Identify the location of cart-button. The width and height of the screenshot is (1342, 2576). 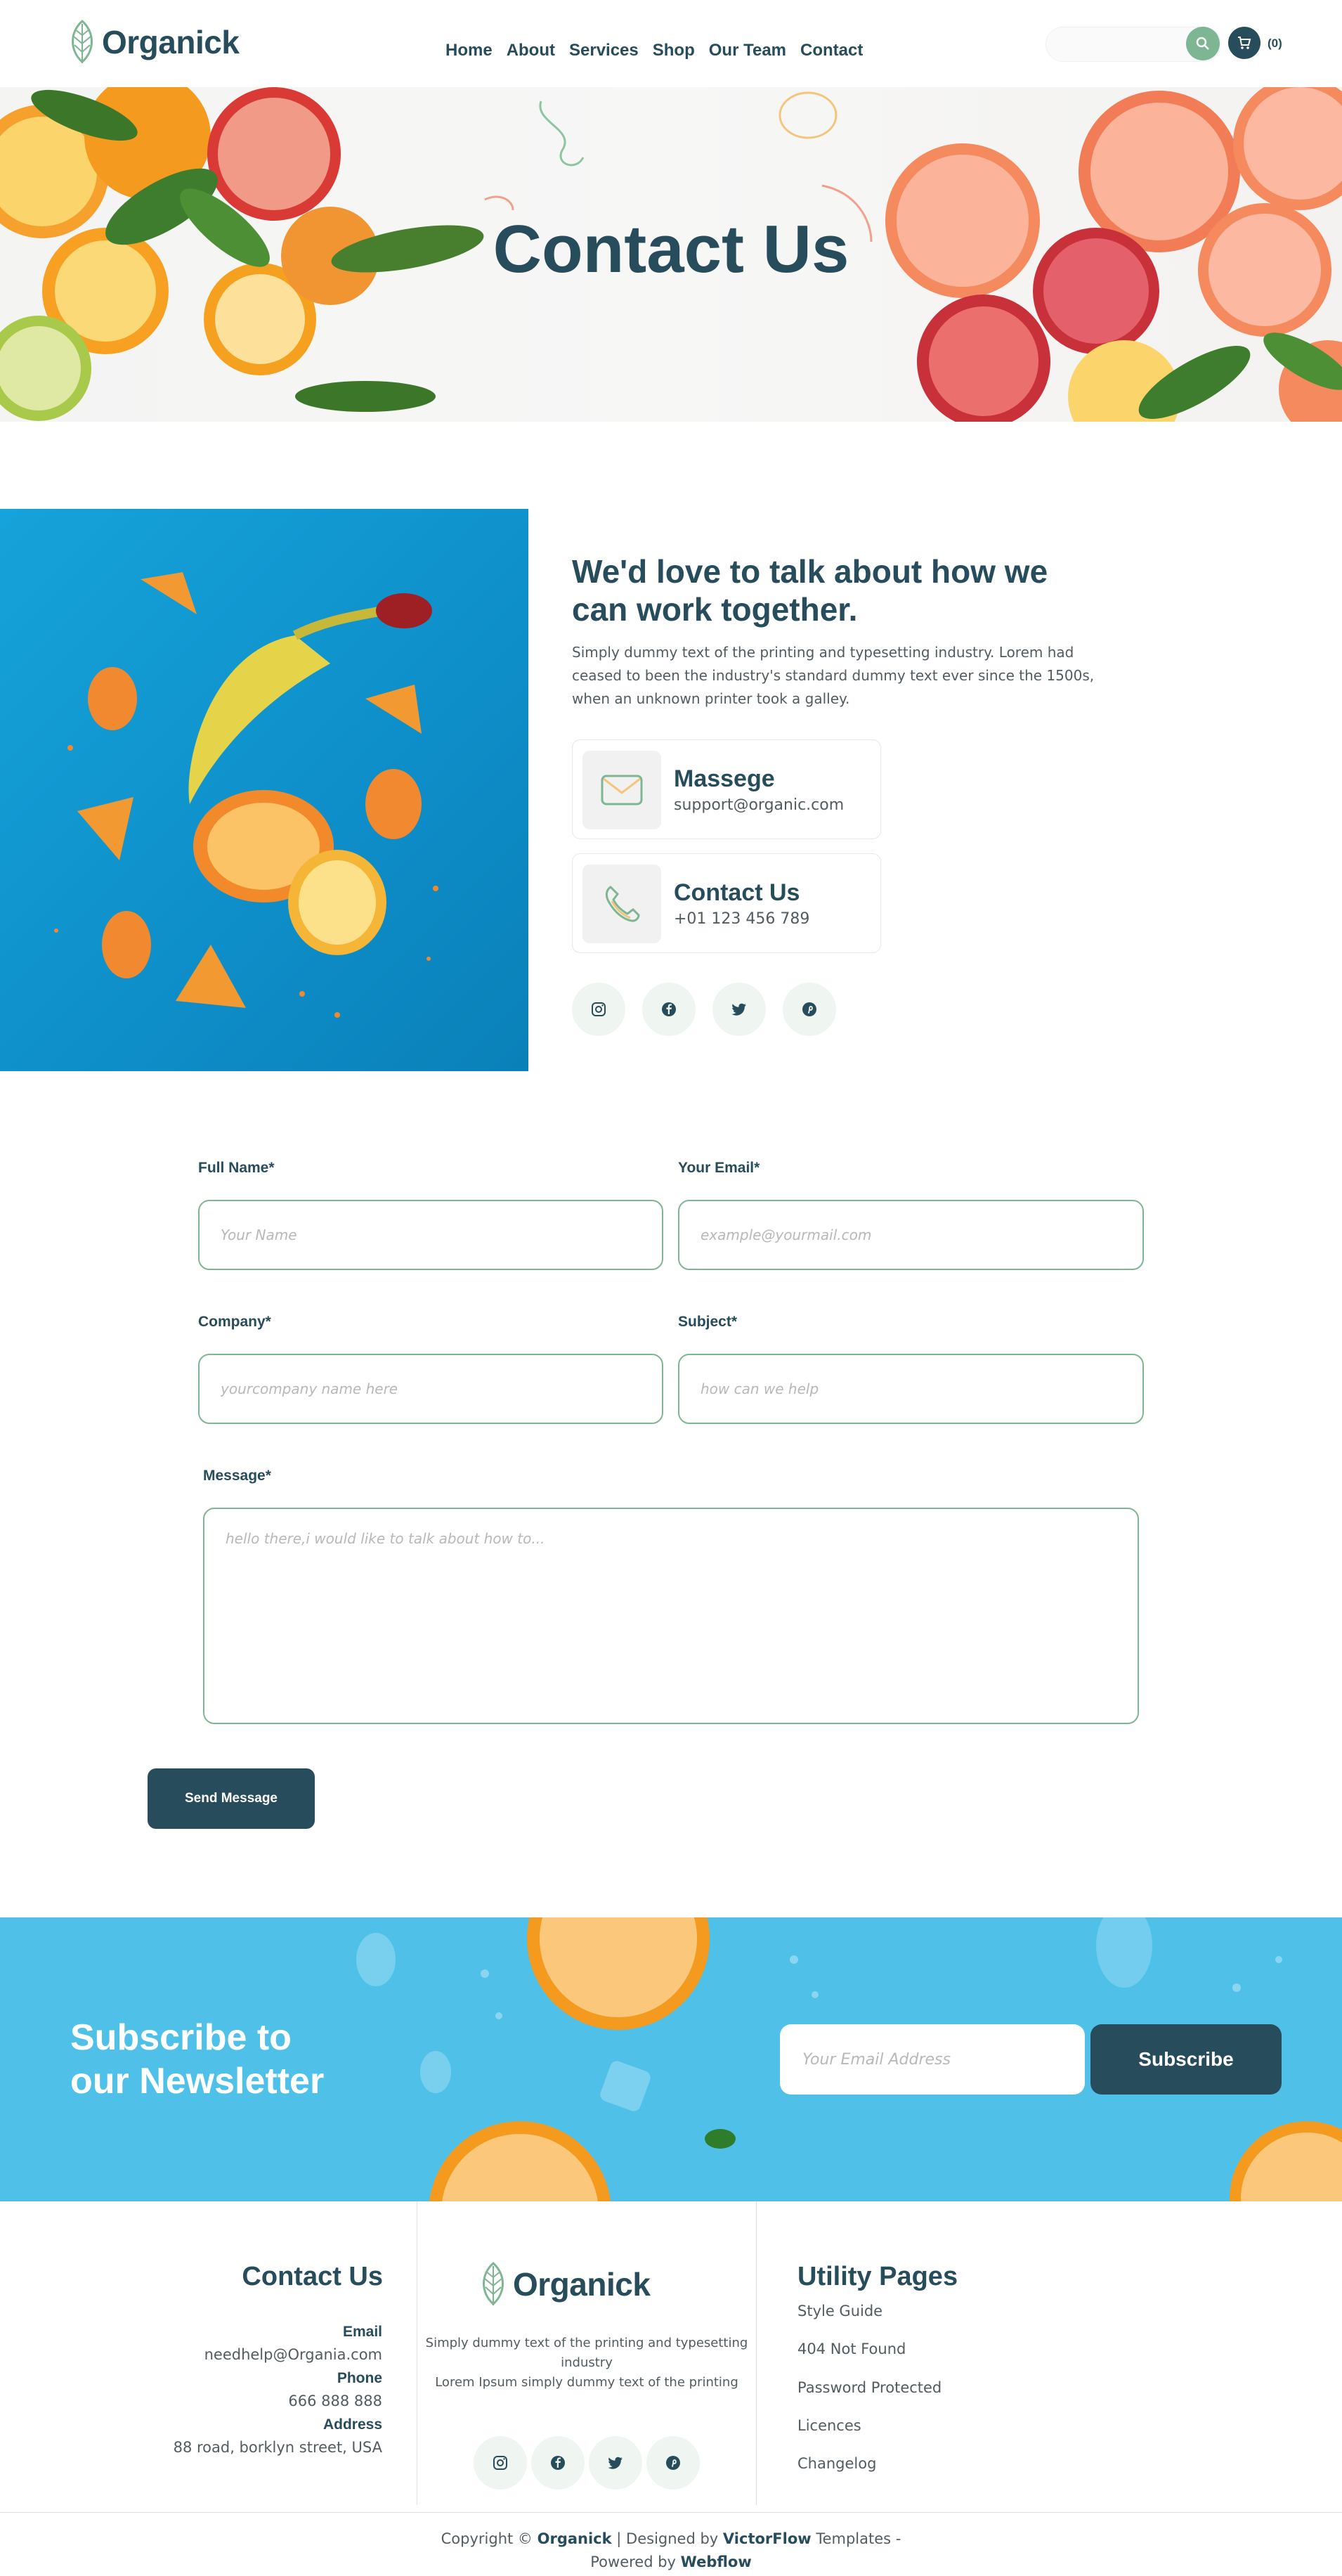
(1244, 43).